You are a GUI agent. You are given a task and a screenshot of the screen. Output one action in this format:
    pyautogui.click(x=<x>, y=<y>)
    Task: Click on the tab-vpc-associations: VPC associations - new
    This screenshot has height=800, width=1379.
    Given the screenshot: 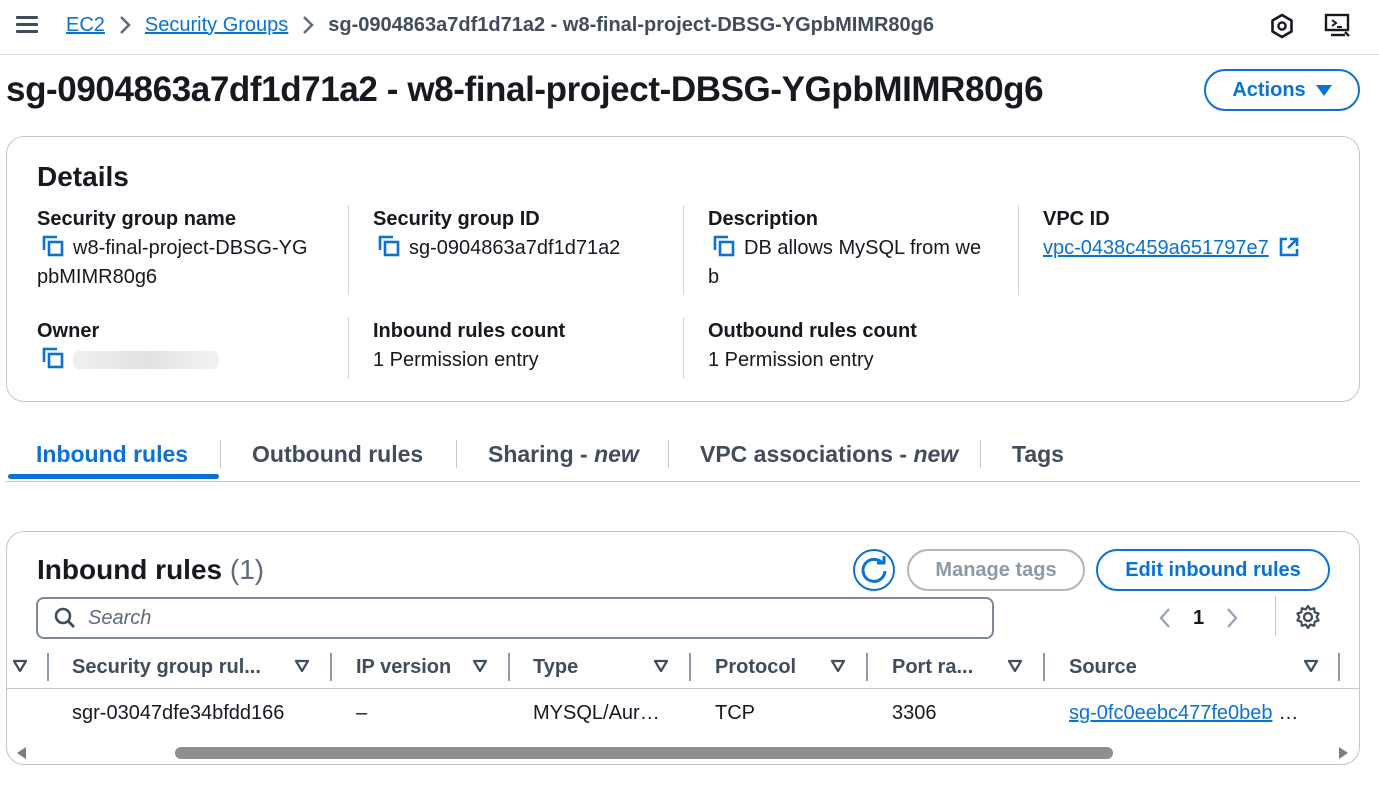 What is the action you would take?
    pyautogui.click(x=829, y=454)
    